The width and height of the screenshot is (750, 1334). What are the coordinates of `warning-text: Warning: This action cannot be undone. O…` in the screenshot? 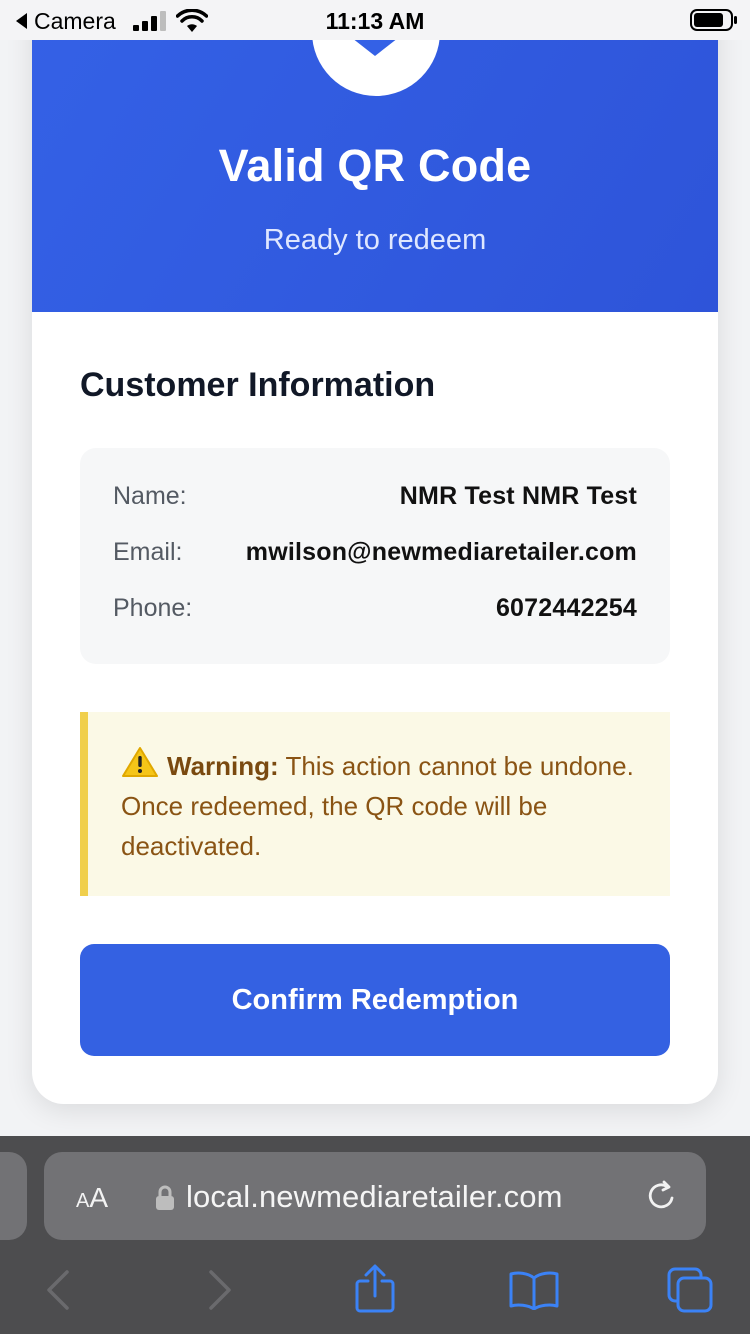 It's located at (381, 806).